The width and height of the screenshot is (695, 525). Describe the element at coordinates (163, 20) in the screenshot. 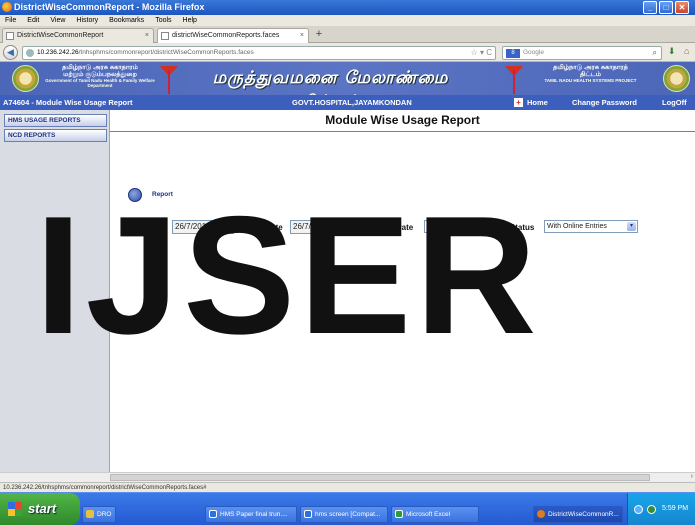

I see `menu-tools: Tools` at that location.